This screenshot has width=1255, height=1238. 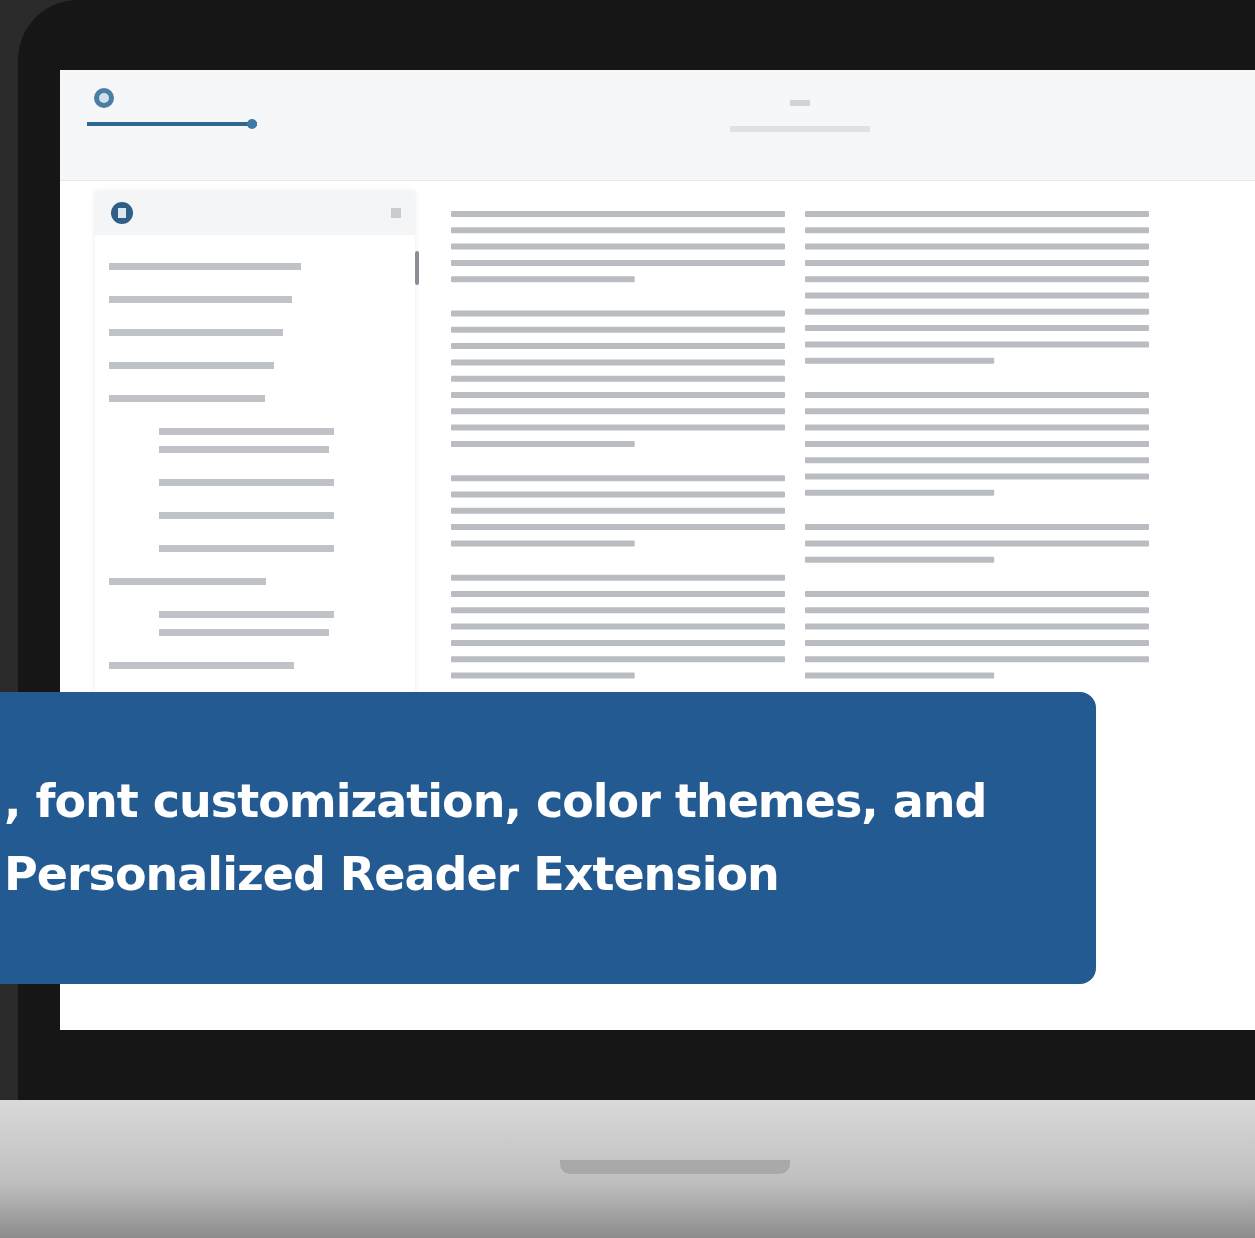 What do you see at coordinates (252, 124) in the screenshot?
I see `slider-thumb` at bounding box center [252, 124].